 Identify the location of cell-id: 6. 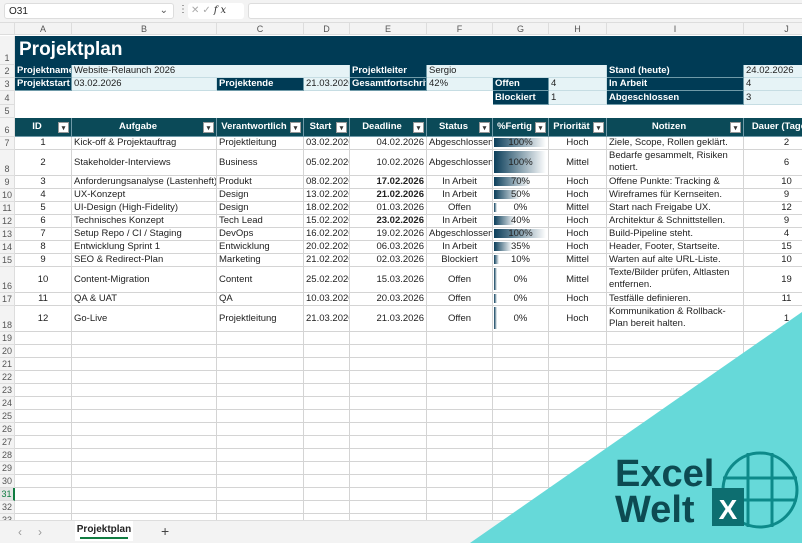
(43, 221).